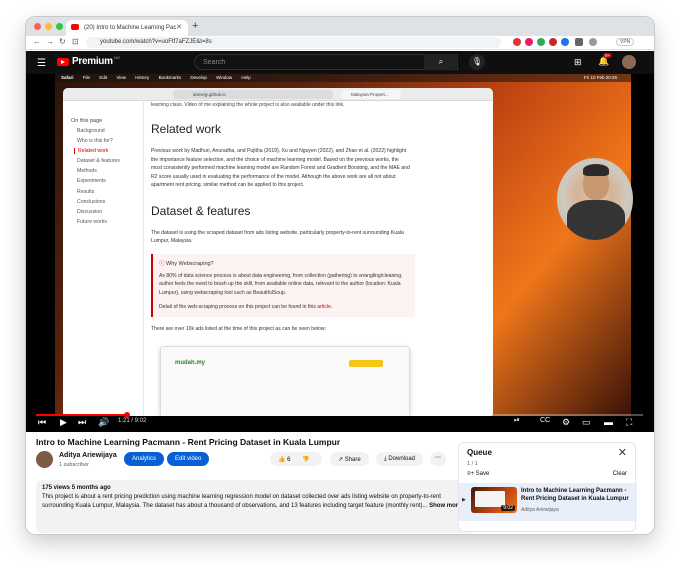  Describe the element at coordinates (37, 41) in the screenshot. I see `back-button: ←` at that location.